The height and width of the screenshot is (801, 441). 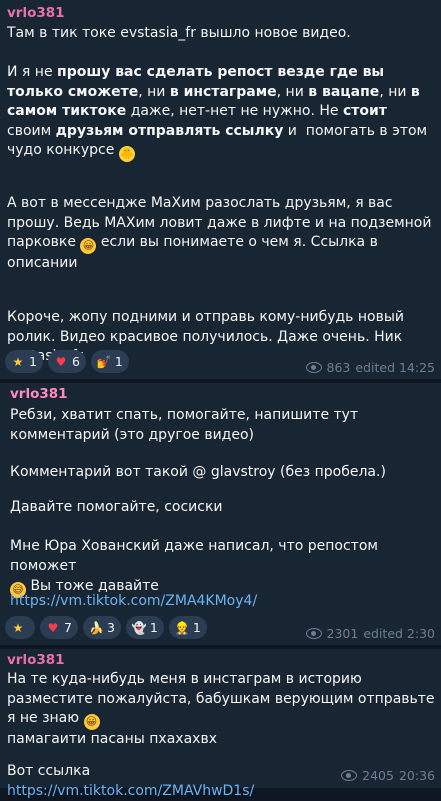 I want to click on reaction-banana: 🍌 3, so click(x=101, y=627).